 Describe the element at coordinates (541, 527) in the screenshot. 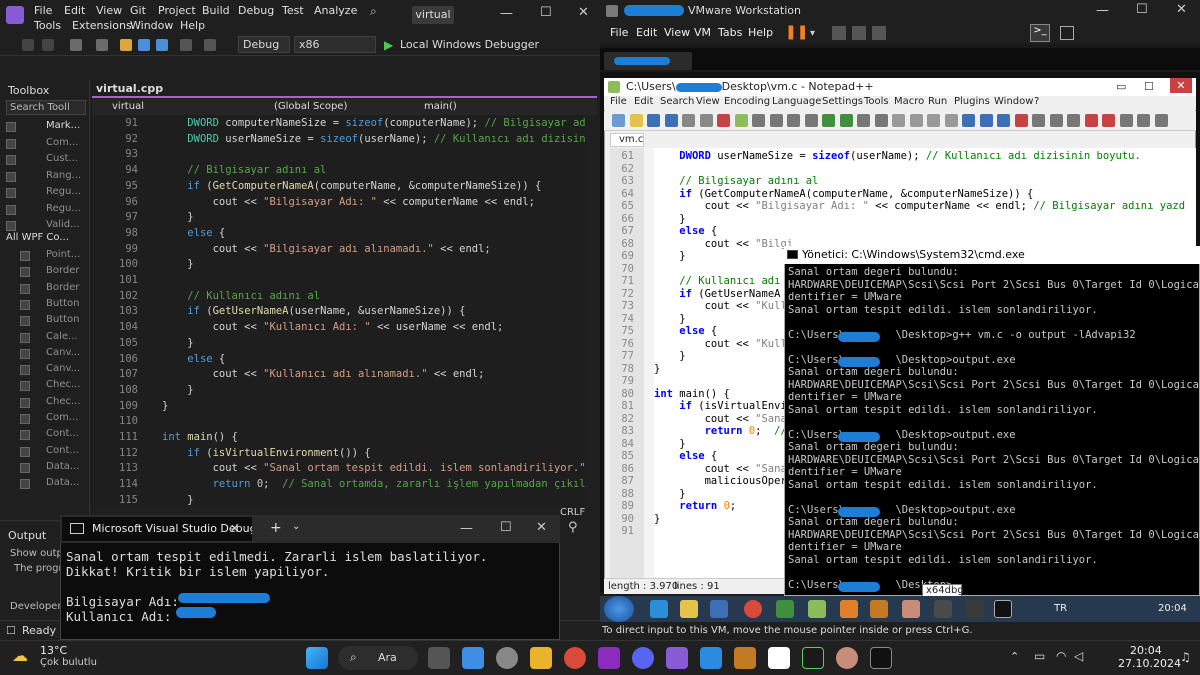

I see `console-close-icon: ✕` at that location.